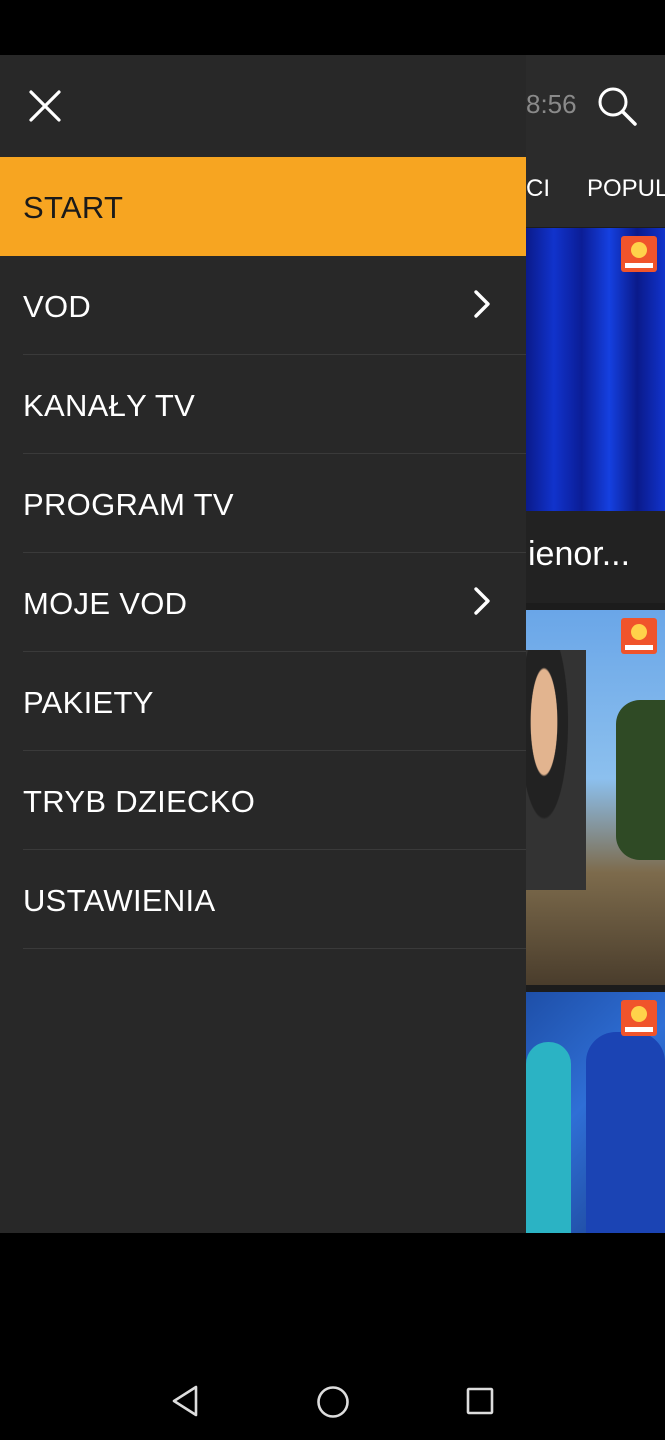 Image resolution: width=665 pixels, height=1440 pixels. Describe the element at coordinates (109, 405) in the screenshot. I see `menu-item-label: KANAŁY TV` at that location.